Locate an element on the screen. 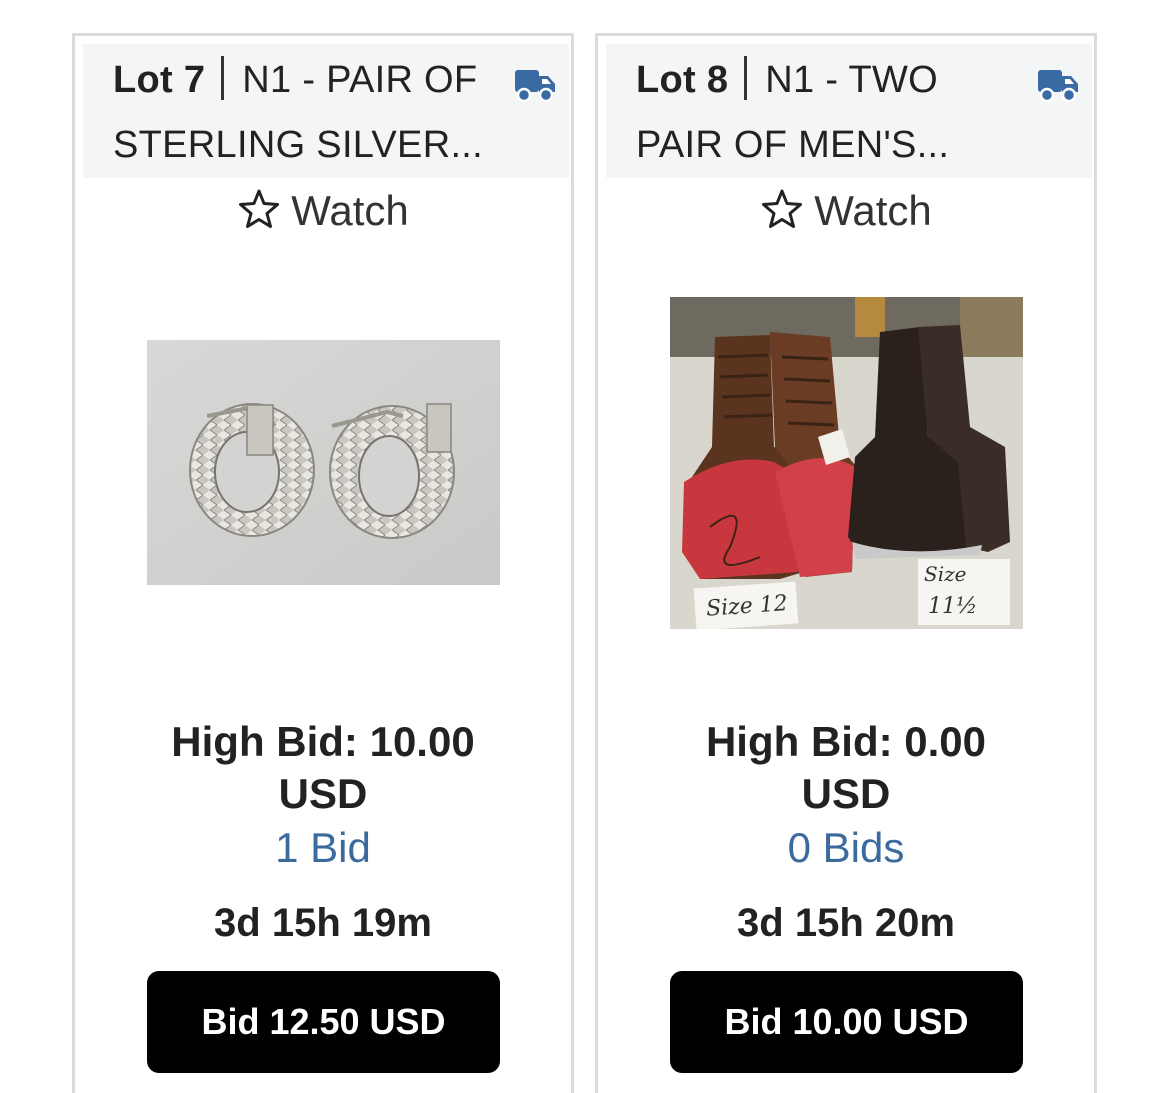 The height and width of the screenshot is (1093, 1170). lot-title-line-1: Lot 7 N1 - PAIR OF is located at coordinates (295, 79).